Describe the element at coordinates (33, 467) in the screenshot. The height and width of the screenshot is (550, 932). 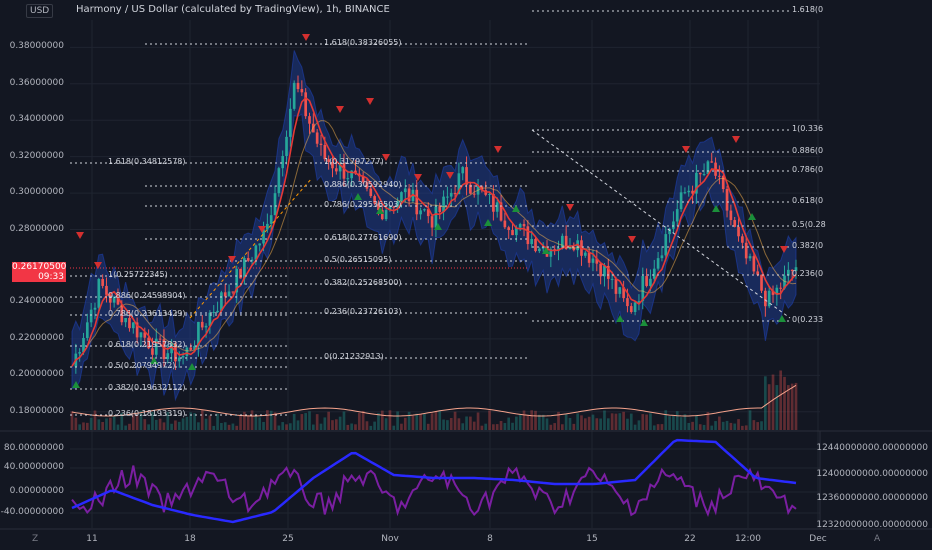
I see `indicator-tick-label: 40.00000000` at that location.